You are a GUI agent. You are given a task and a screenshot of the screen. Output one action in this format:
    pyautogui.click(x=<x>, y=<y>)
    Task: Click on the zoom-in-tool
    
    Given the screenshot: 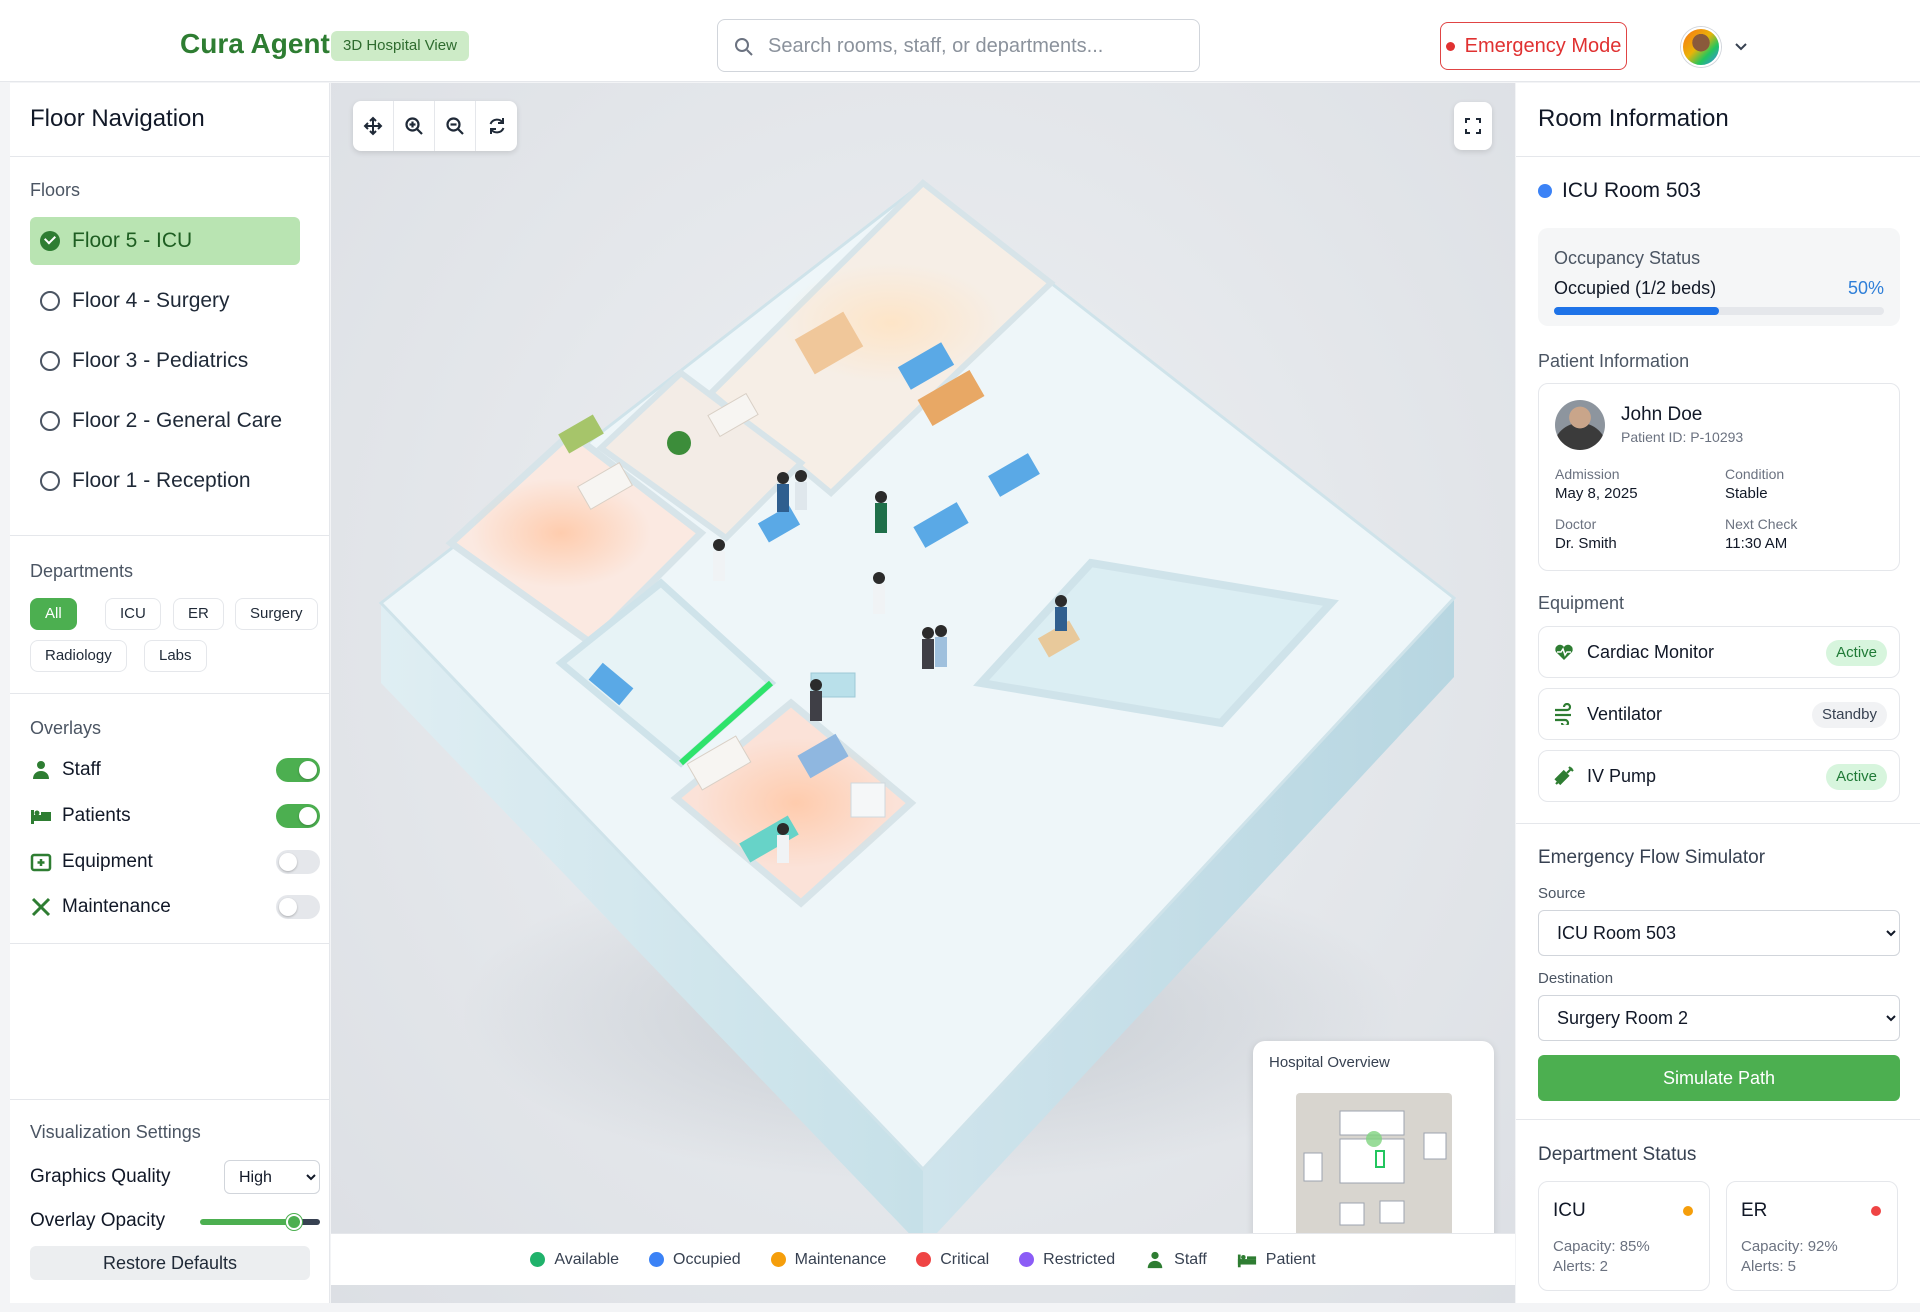 What is the action you would take?
    pyautogui.click(x=414, y=126)
    